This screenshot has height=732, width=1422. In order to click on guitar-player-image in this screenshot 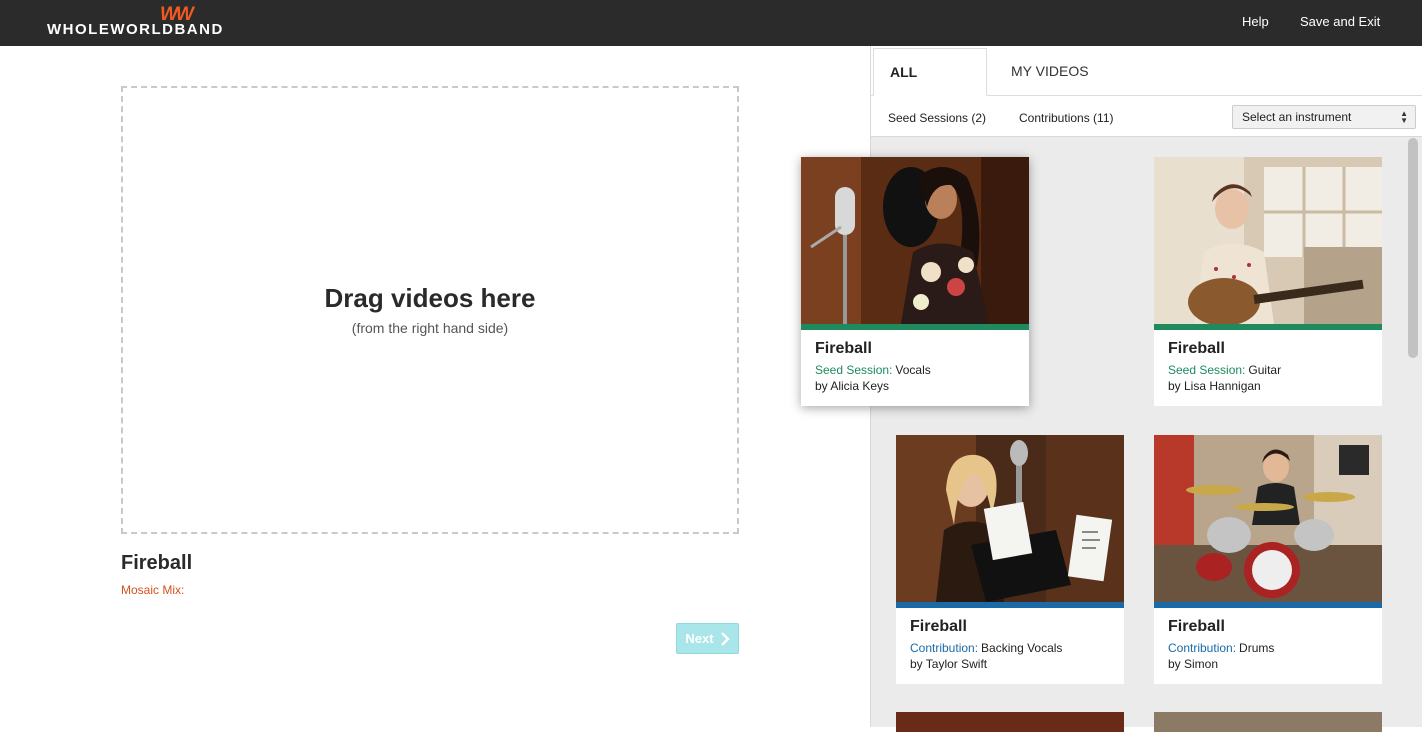, I will do `click(1268, 240)`.